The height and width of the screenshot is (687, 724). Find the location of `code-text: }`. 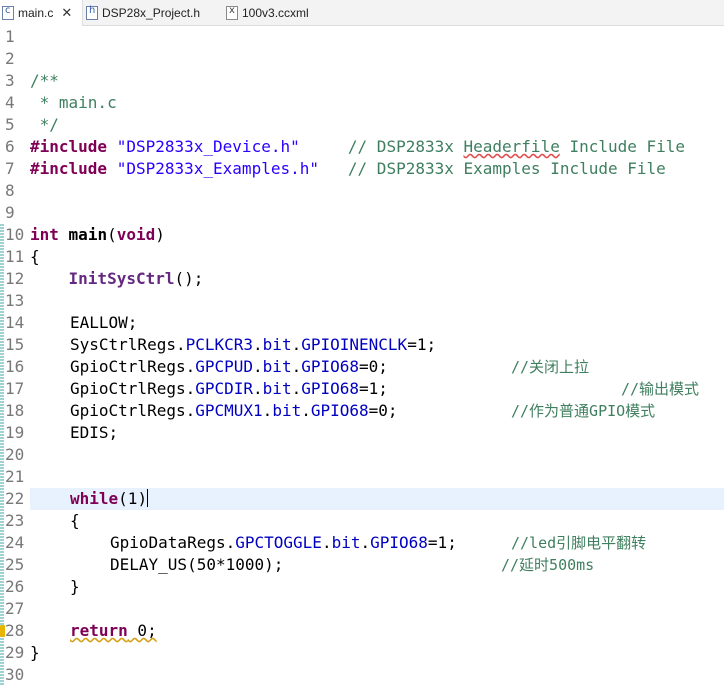

code-text: } is located at coordinates (35, 652).